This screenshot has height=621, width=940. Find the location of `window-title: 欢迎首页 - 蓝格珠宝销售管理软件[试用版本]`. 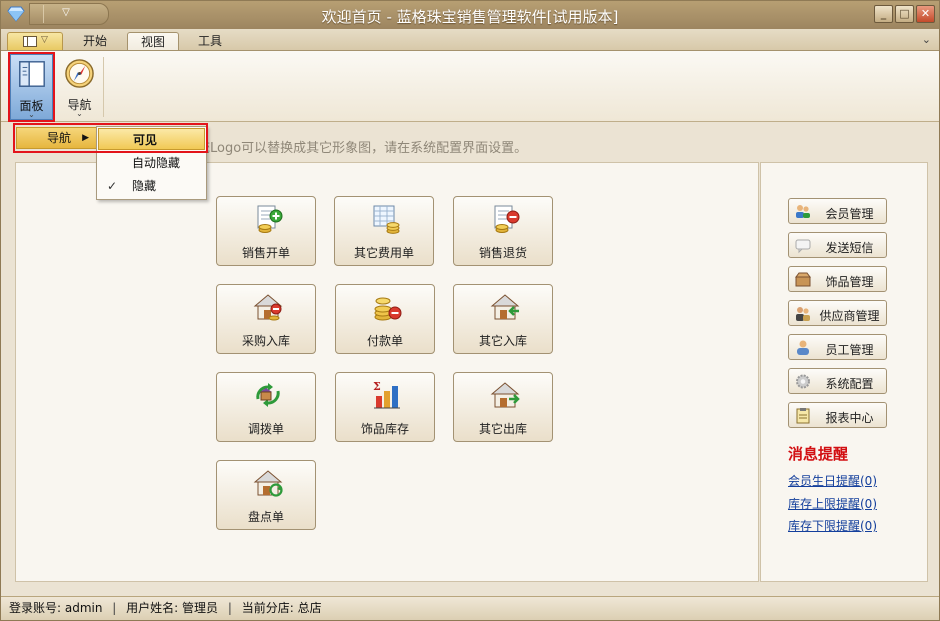

window-title: 欢迎首页 - 蓝格珠宝销售管理软件[试用版本] is located at coordinates (470, 17).